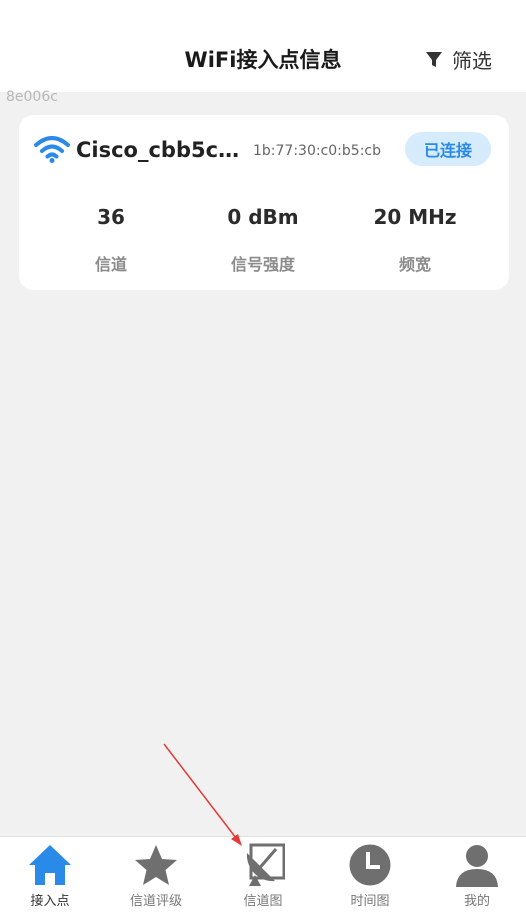 This screenshot has height=913, width=526. I want to click on stat-label: 信号强度, so click(262, 264).